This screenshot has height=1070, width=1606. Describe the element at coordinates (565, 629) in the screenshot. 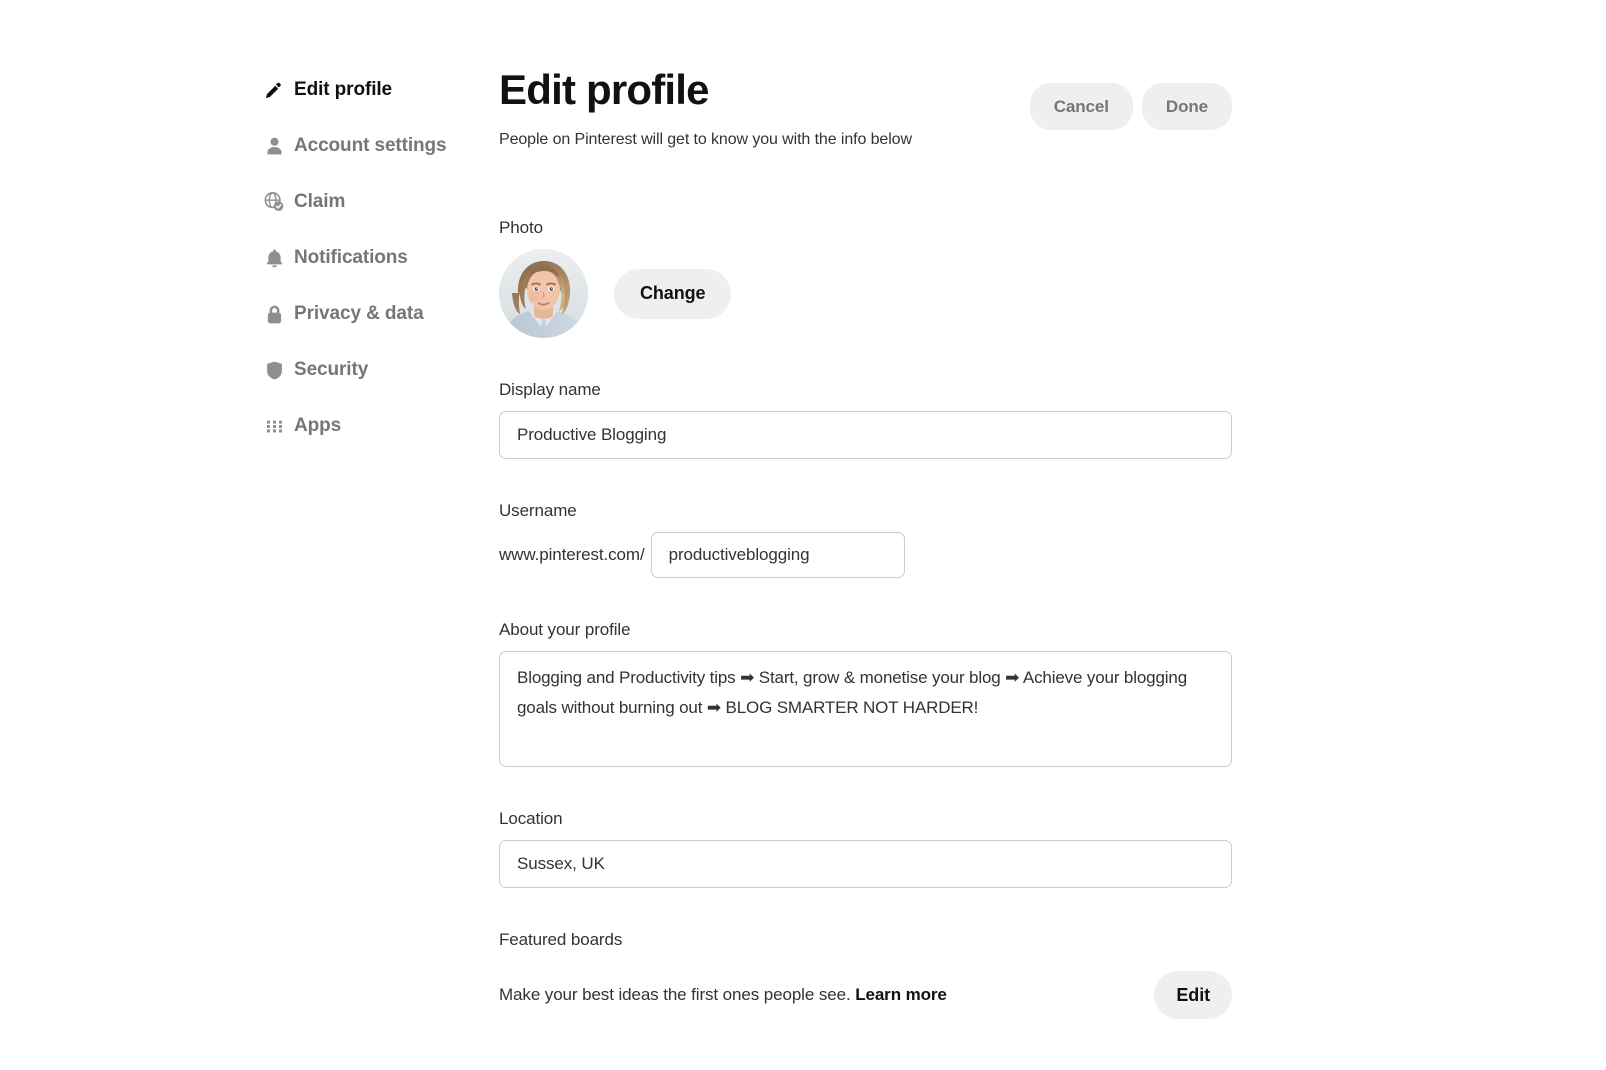

I see `about-label: About your profile` at that location.